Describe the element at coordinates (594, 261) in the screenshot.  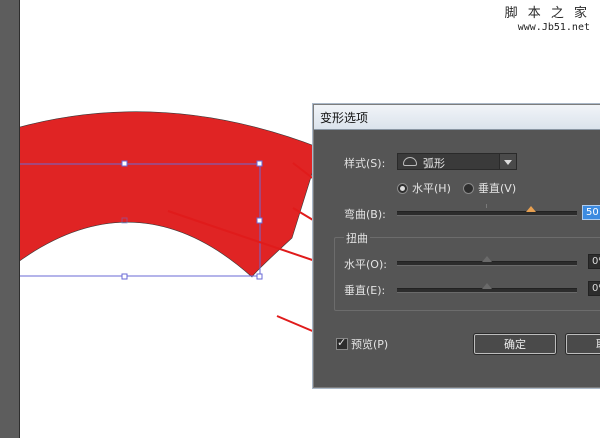
I see `distort-horizontal-value: 0%` at that location.